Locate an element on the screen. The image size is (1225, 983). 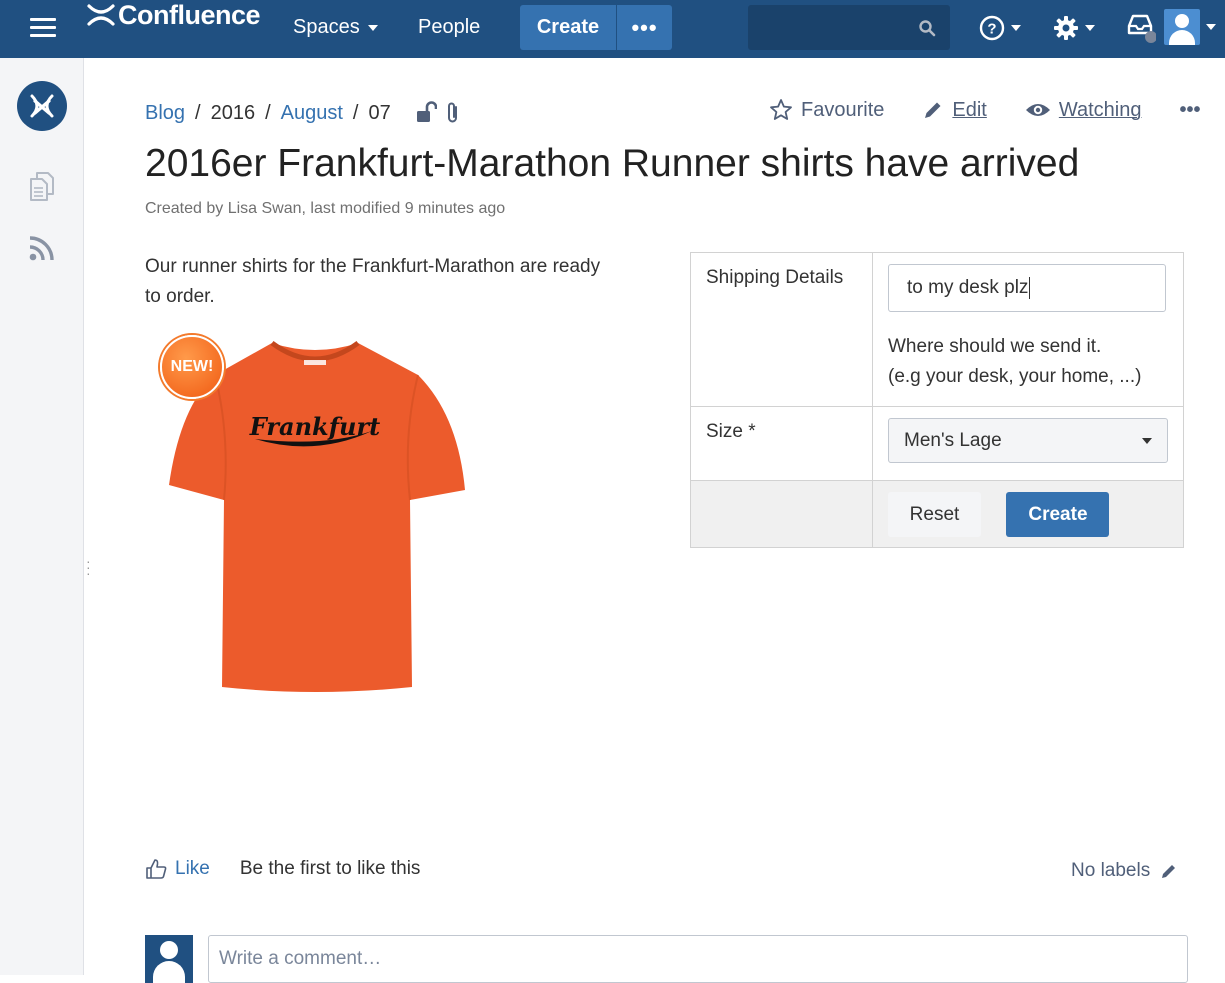
edit-label: Edit is located at coordinates (969, 109).